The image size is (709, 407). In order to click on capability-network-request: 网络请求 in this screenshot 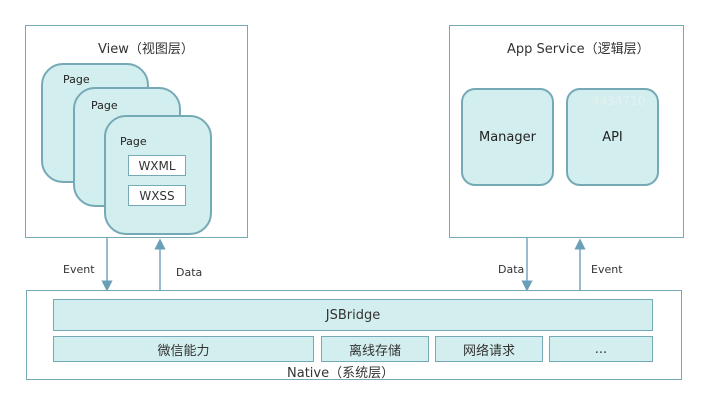, I will do `click(489, 349)`.